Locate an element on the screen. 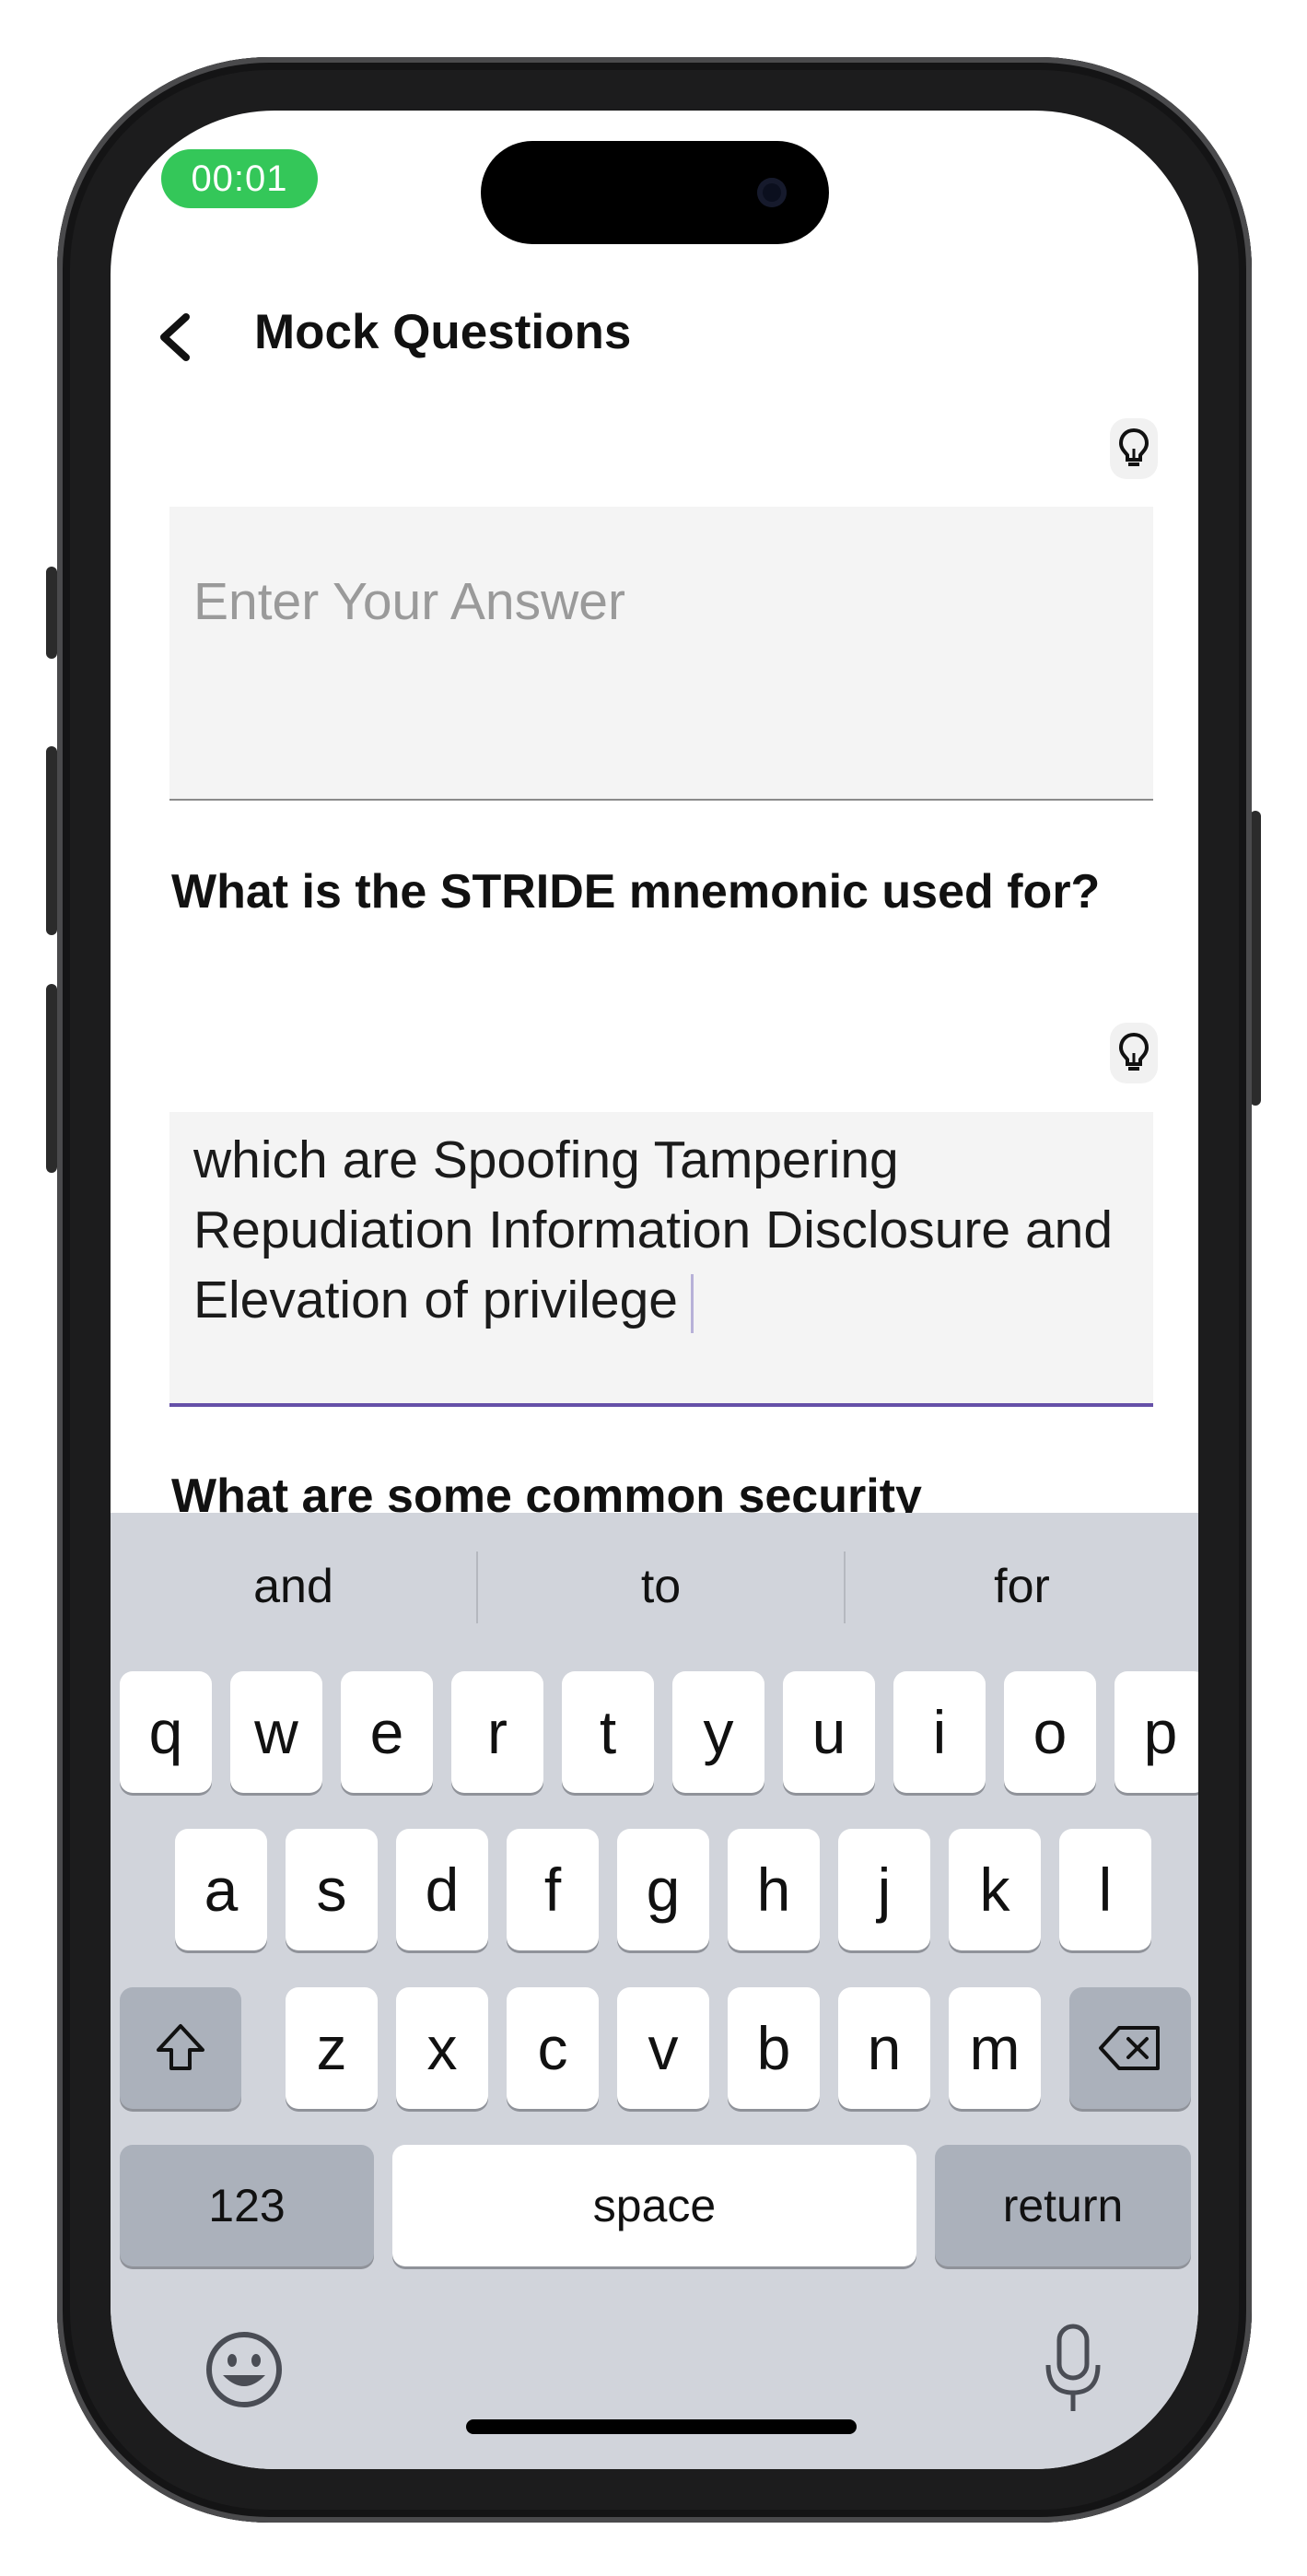 This screenshot has width=1307, height=2576. answer-input: Enter Your Answer is located at coordinates (661, 654).